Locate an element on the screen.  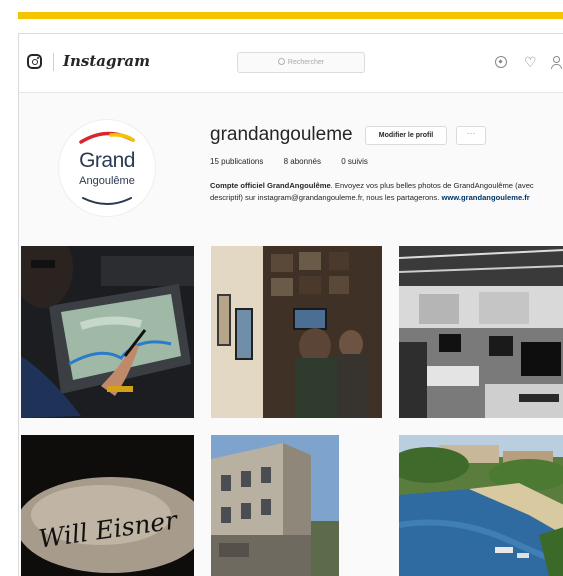
search-icon is located at coordinates (281, 61).